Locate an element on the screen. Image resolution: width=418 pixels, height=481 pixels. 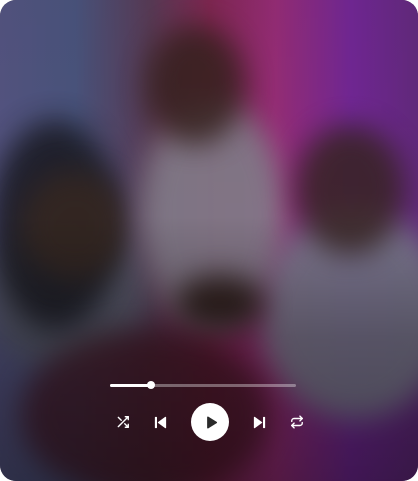
play-button-circle is located at coordinates (210, 422).